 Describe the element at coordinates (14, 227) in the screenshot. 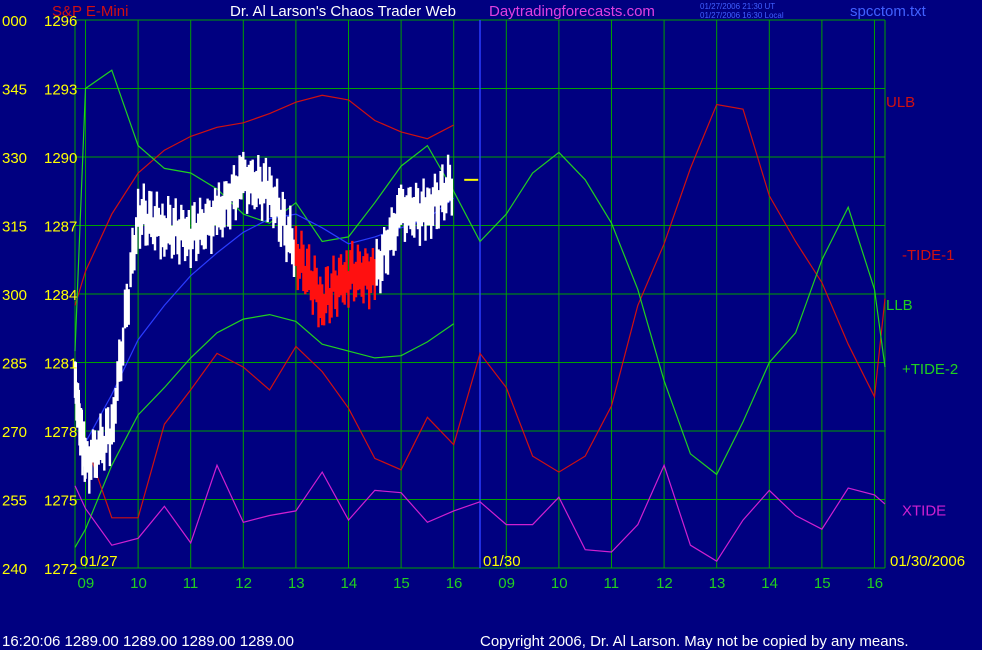

I see `y-tick-label-cycle: 315` at that location.